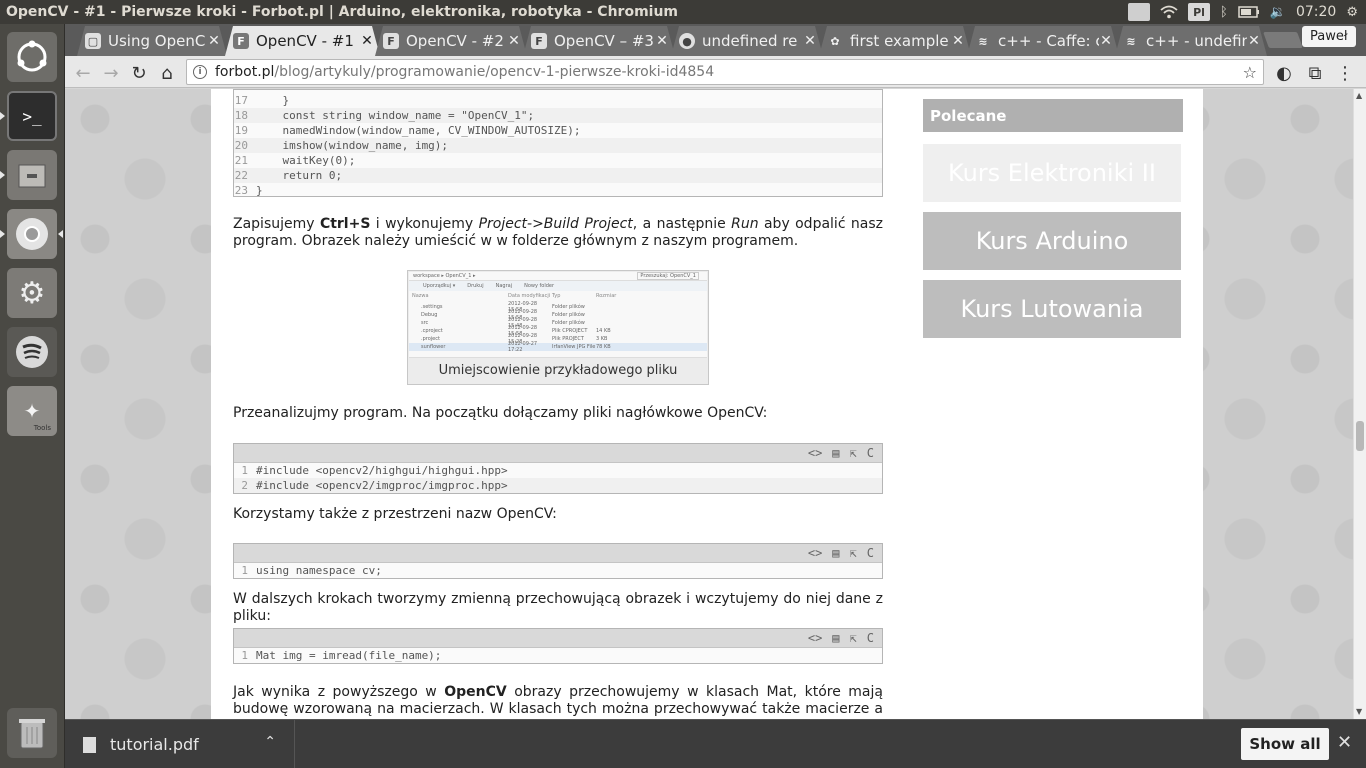 This screenshot has height=768, width=1366. Describe the element at coordinates (241, 160) in the screenshot. I see `line-number: 21` at that location.